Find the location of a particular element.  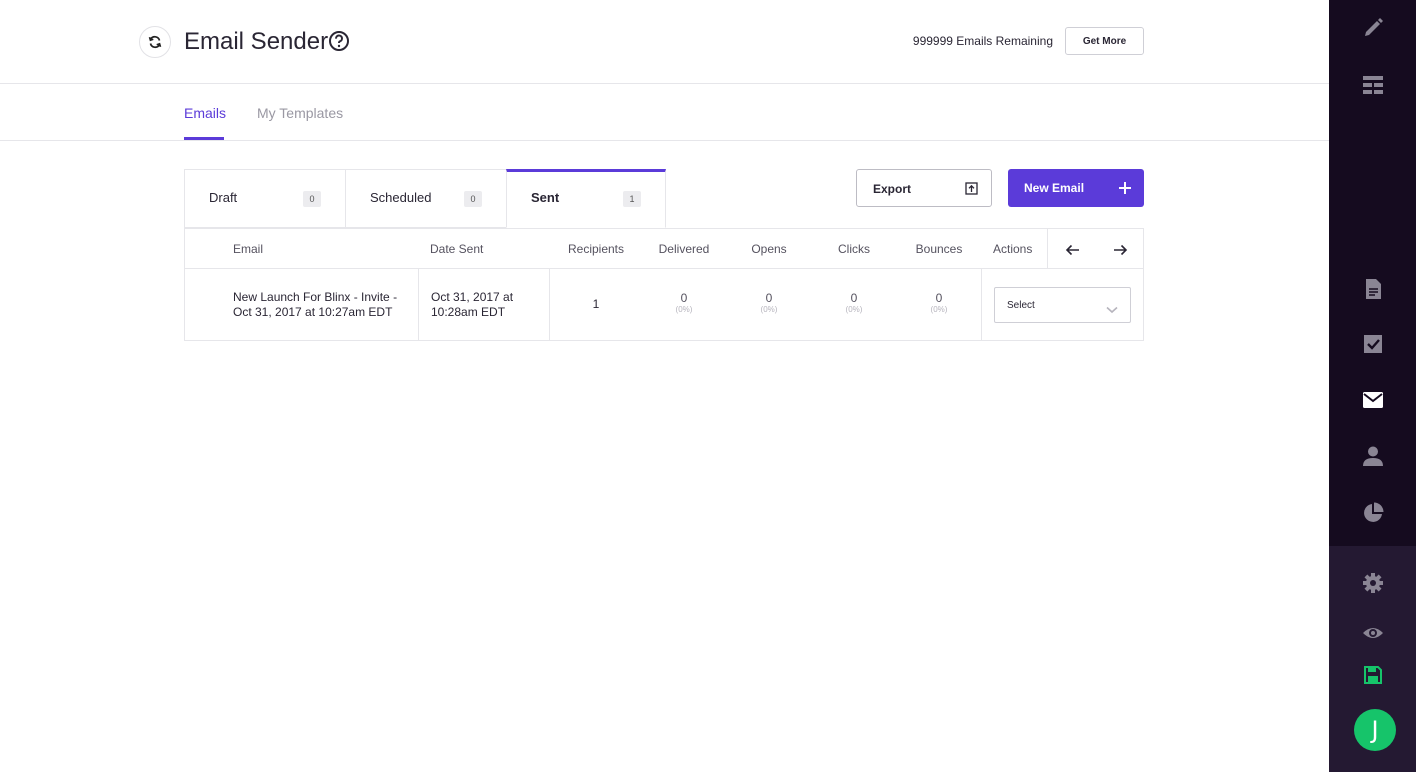

arrow-left-icon is located at coordinates (1073, 252).